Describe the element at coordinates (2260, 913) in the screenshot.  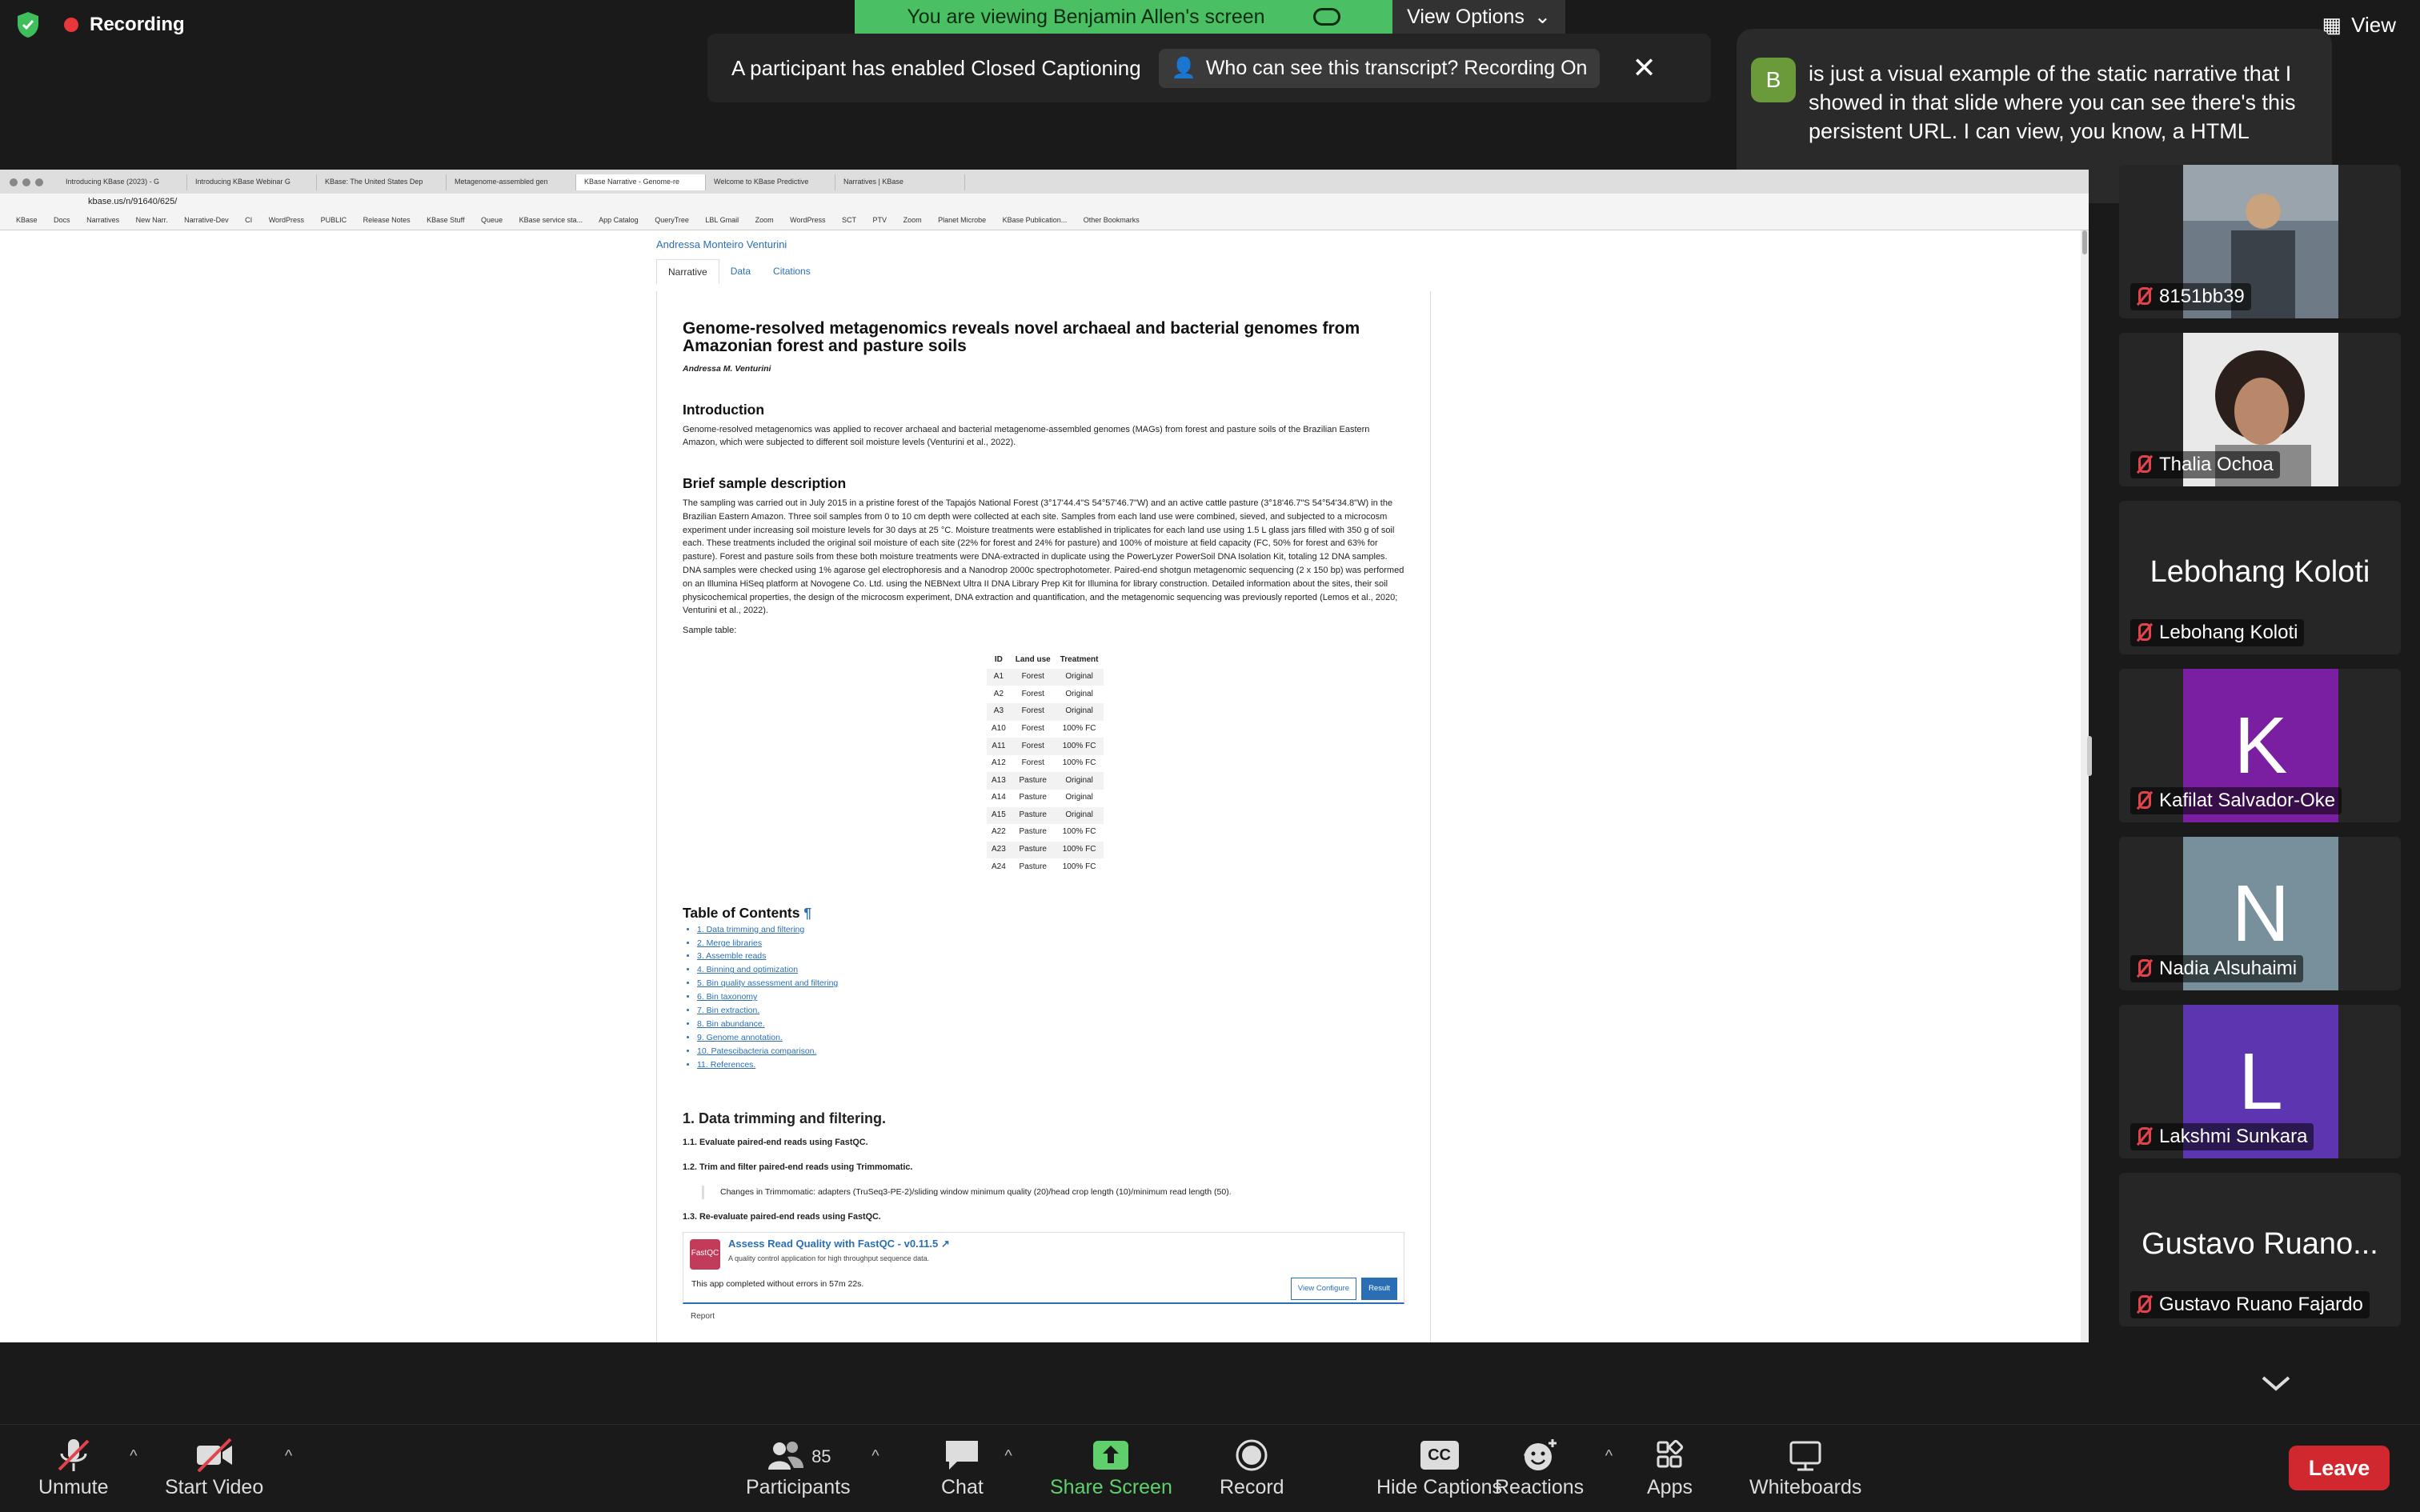
I see `participant-tile: N Nadia Alsuhaimi` at that location.